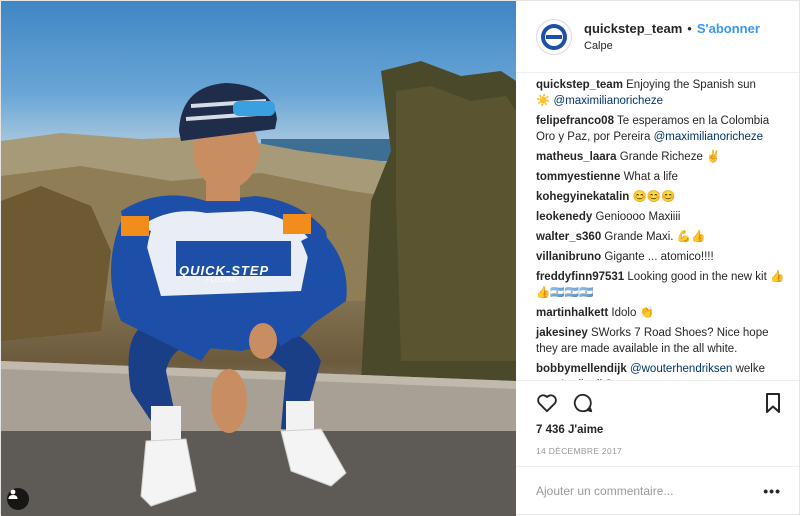 The height and width of the screenshot is (516, 800). I want to click on comment-text: Idolo, so click(624, 313).